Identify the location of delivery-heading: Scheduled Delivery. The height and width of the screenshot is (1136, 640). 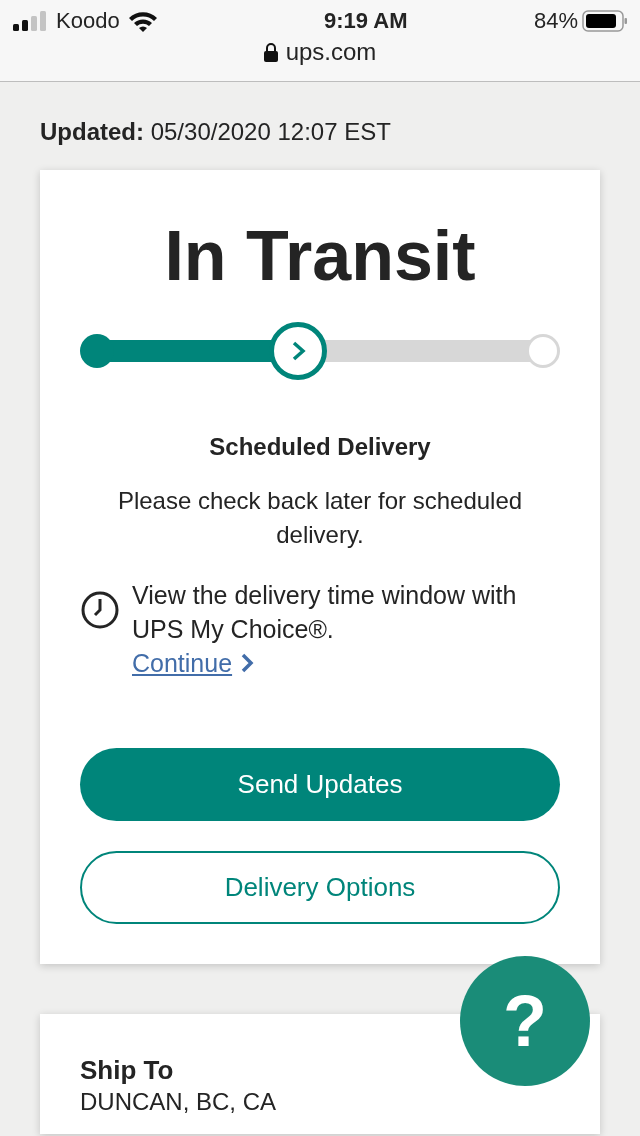
(320, 447).